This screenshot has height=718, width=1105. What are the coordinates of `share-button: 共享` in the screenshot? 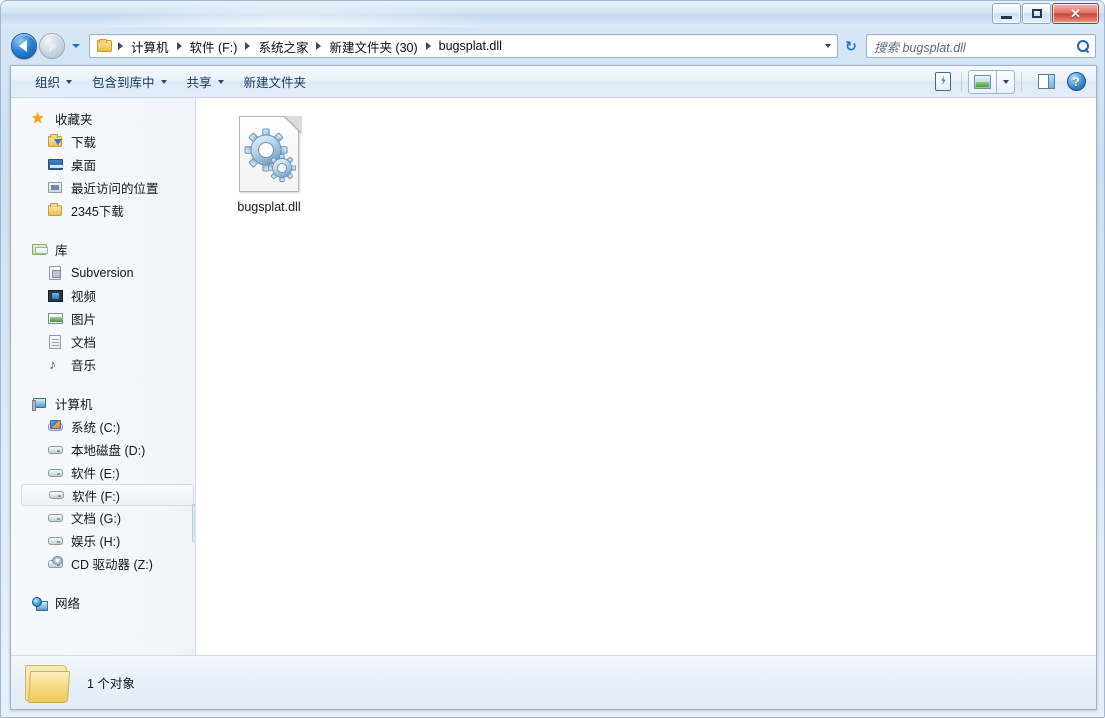 It's located at (205, 82).